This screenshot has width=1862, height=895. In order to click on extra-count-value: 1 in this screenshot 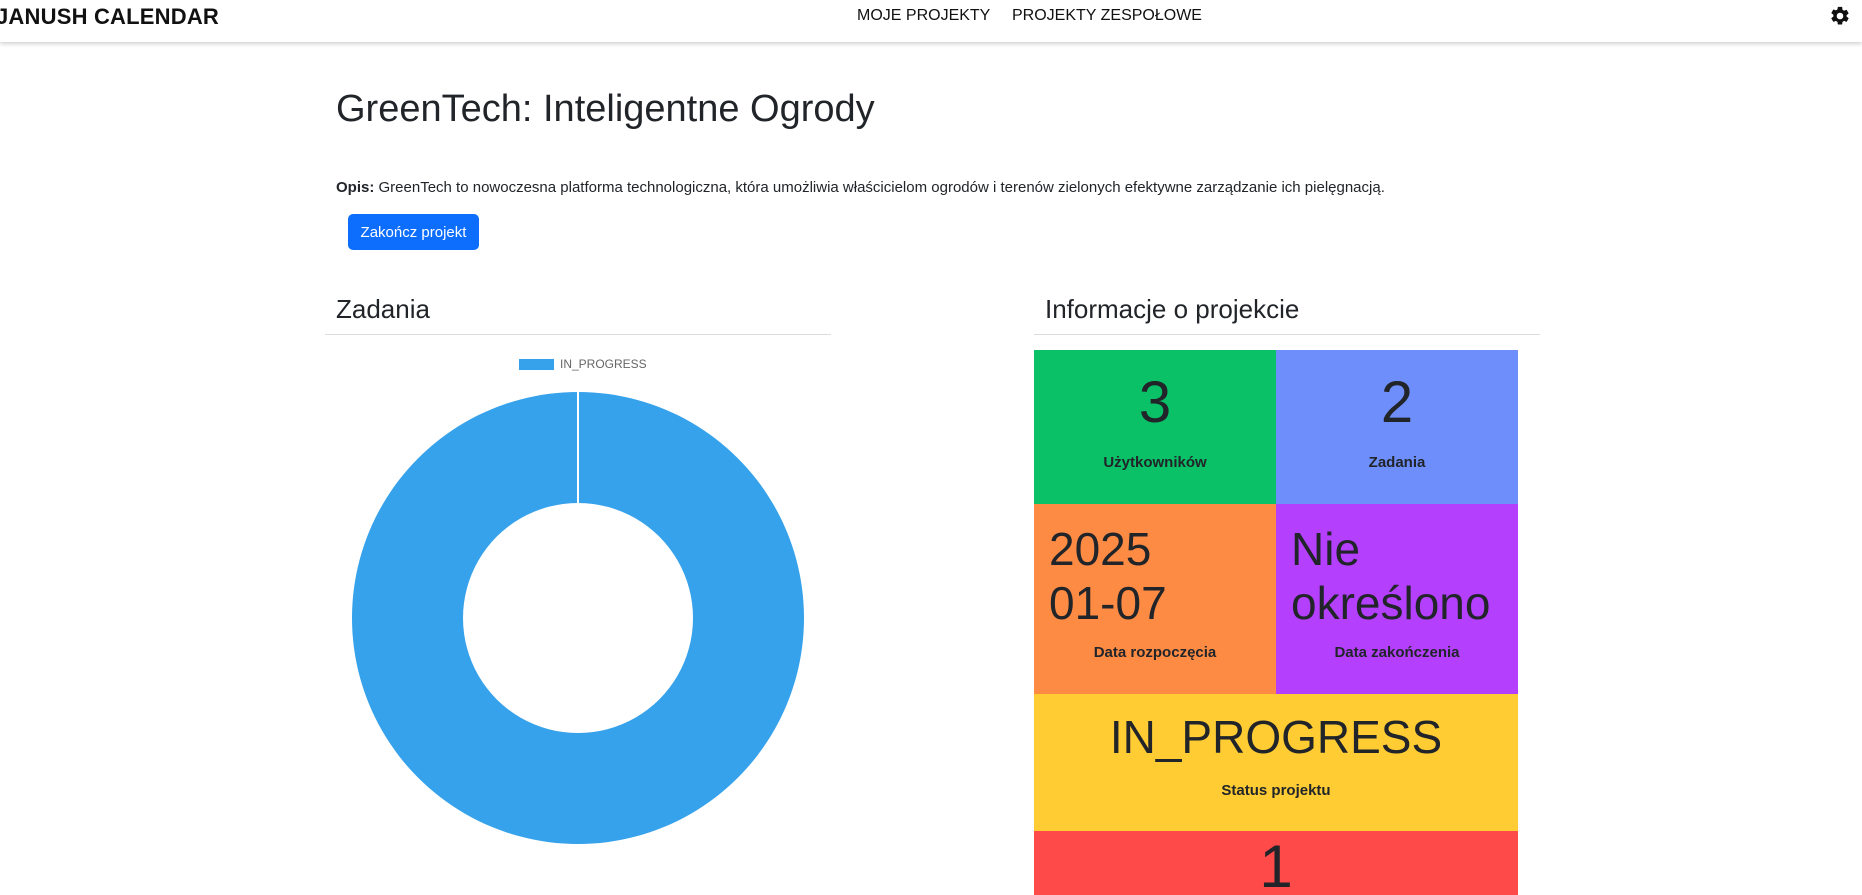, I will do `click(1276, 864)`.